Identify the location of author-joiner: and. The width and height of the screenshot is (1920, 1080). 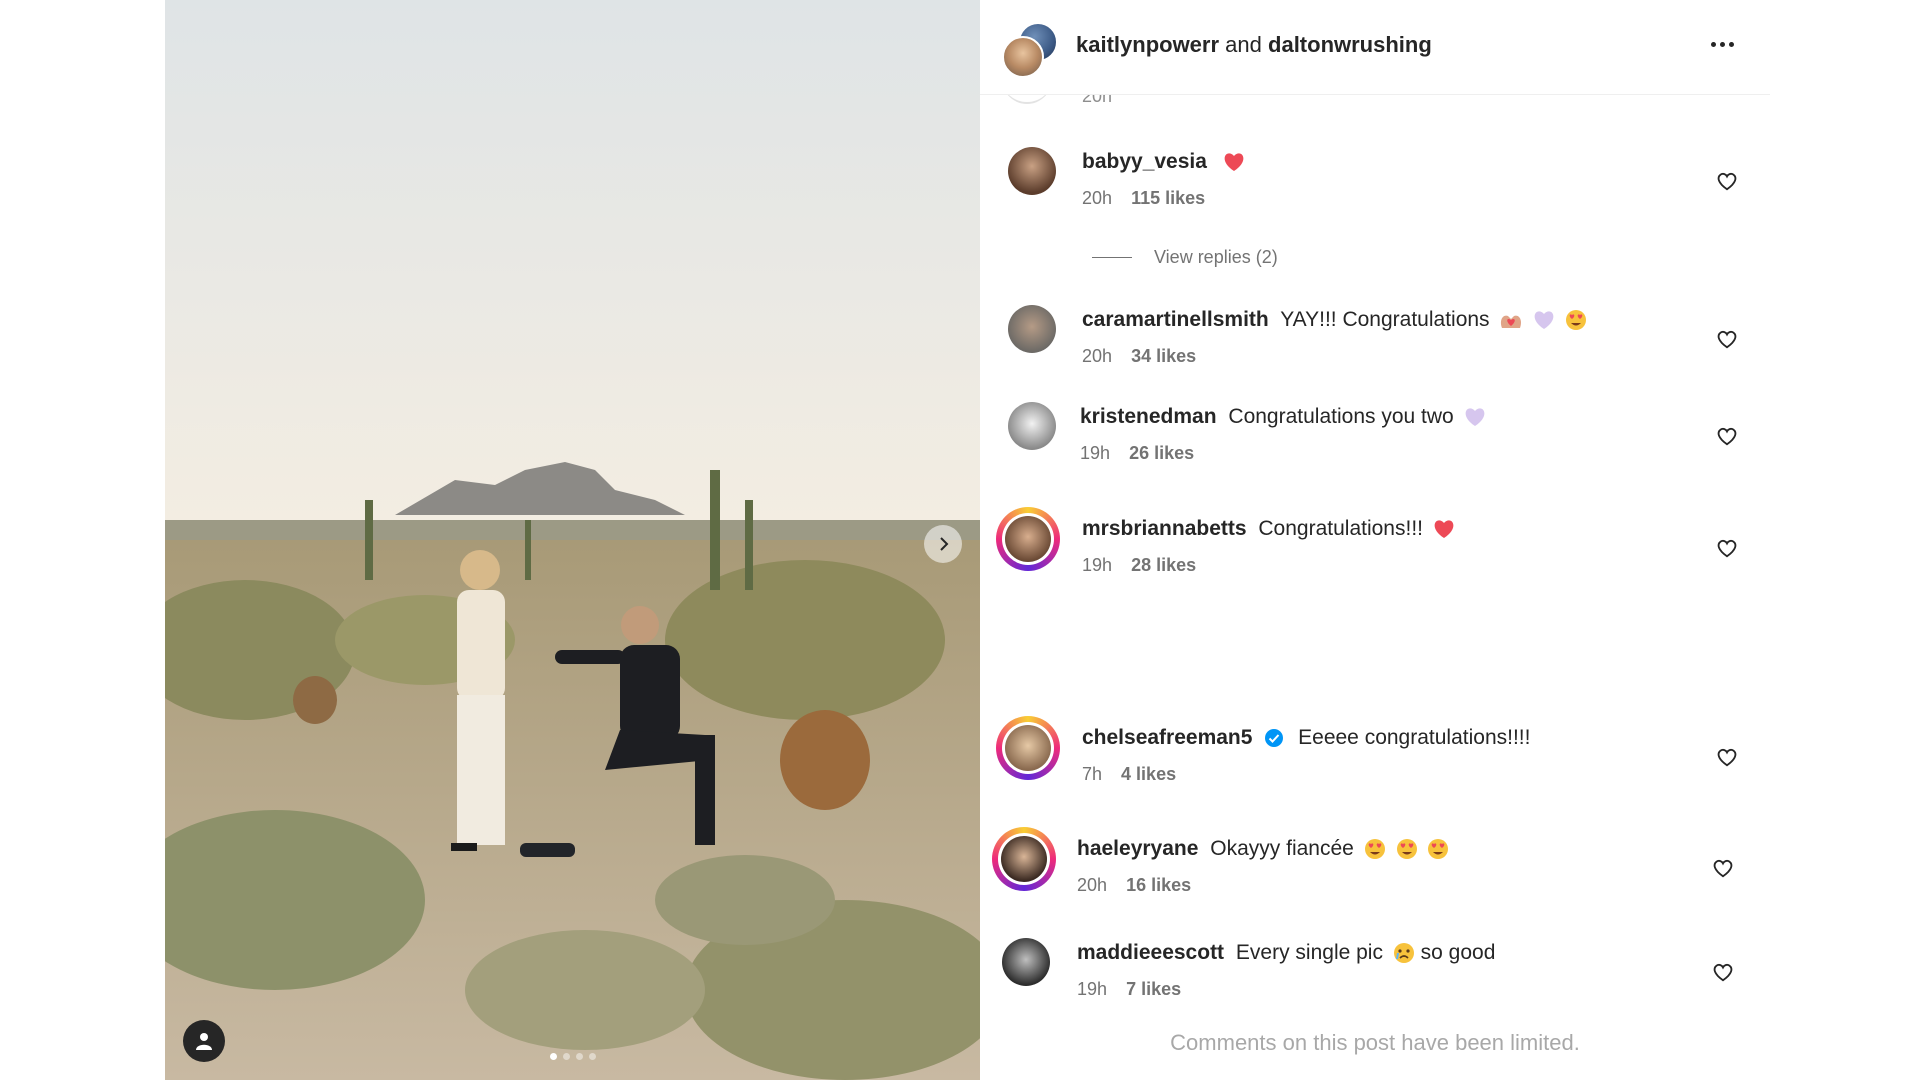
(1243, 44).